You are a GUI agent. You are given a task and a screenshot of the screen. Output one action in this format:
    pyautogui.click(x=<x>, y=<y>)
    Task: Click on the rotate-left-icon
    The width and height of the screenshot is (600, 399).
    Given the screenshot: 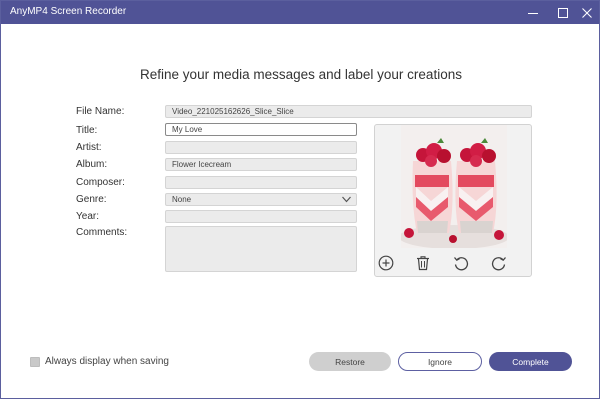 What is the action you would take?
    pyautogui.click(x=461, y=264)
    